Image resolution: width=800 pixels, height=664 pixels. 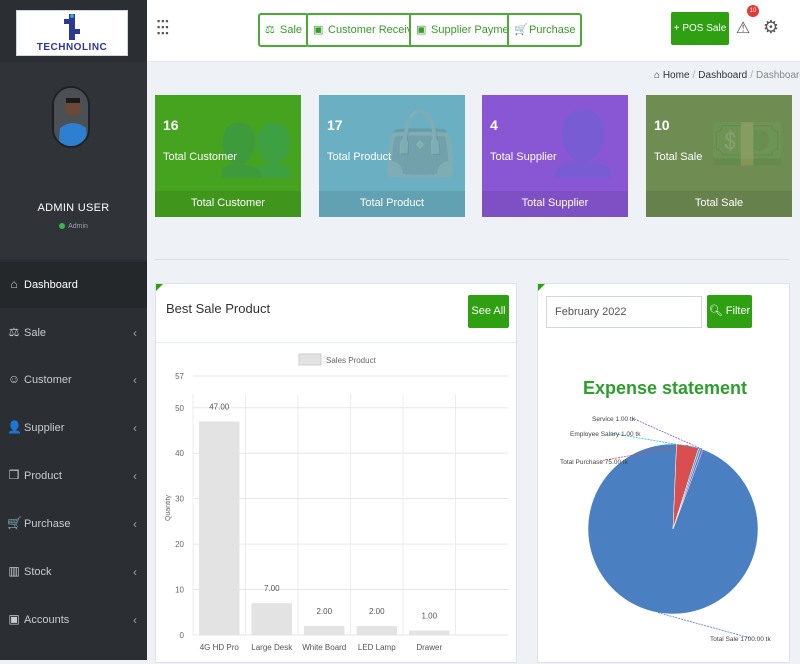 I want to click on pie-title: Expense statement, so click(x=665, y=388).